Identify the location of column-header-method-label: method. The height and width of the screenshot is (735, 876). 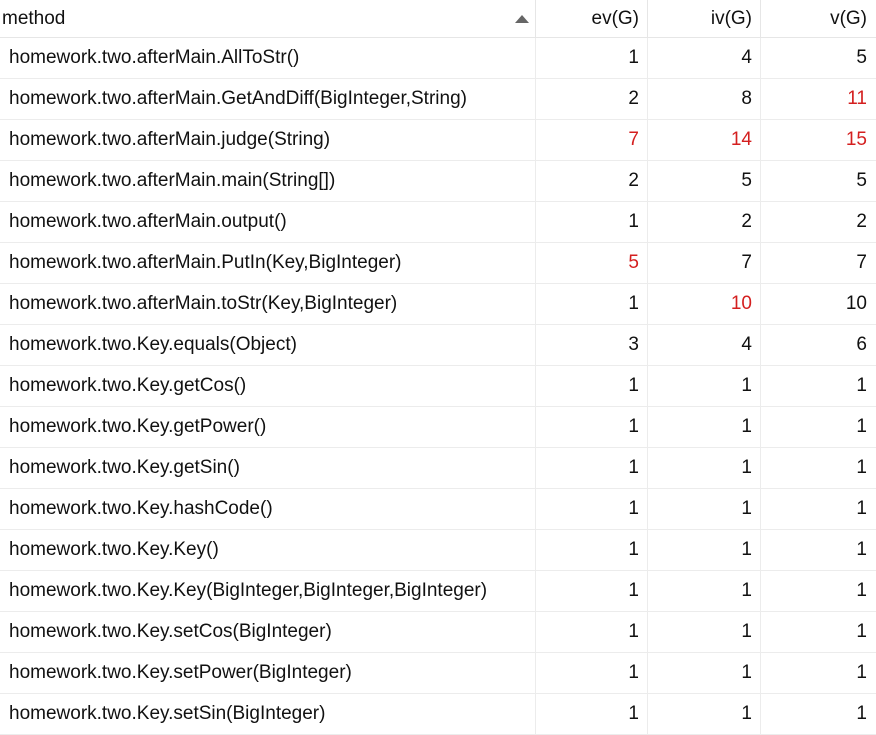
(34, 18).